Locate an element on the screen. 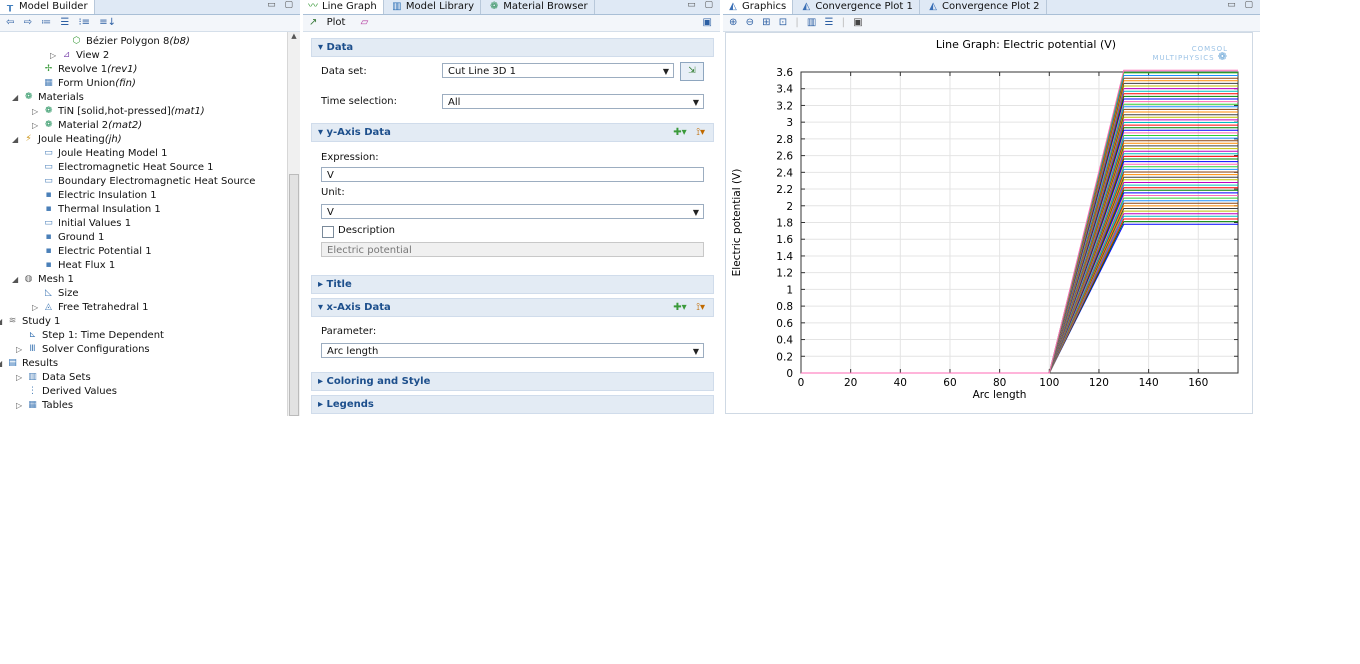 This screenshot has height=664, width=1360. y-tick-label: 2.2 is located at coordinates (784, 190).